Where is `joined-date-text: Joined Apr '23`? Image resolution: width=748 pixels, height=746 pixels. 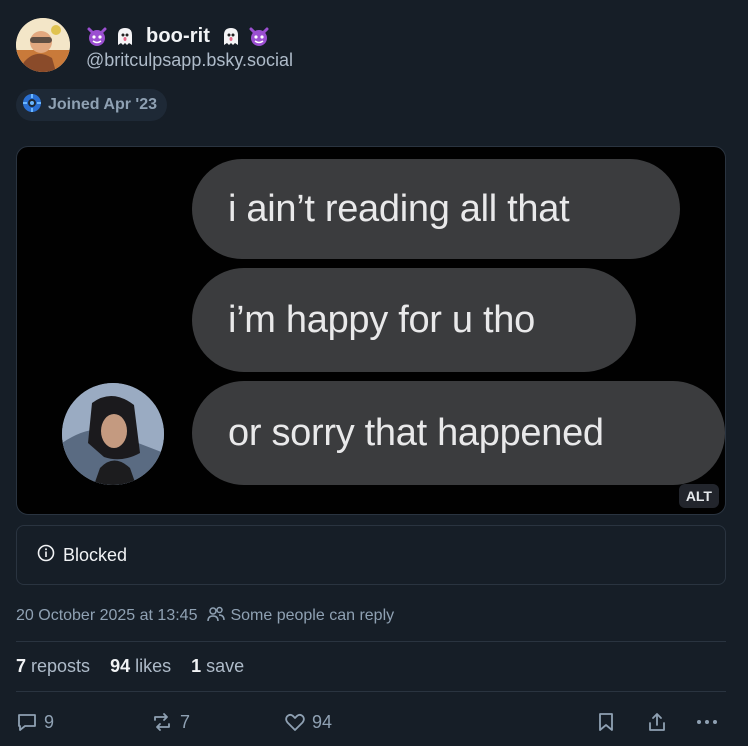
joined-date-text: Joined Apr '23 is located at coordinates (103, 104).